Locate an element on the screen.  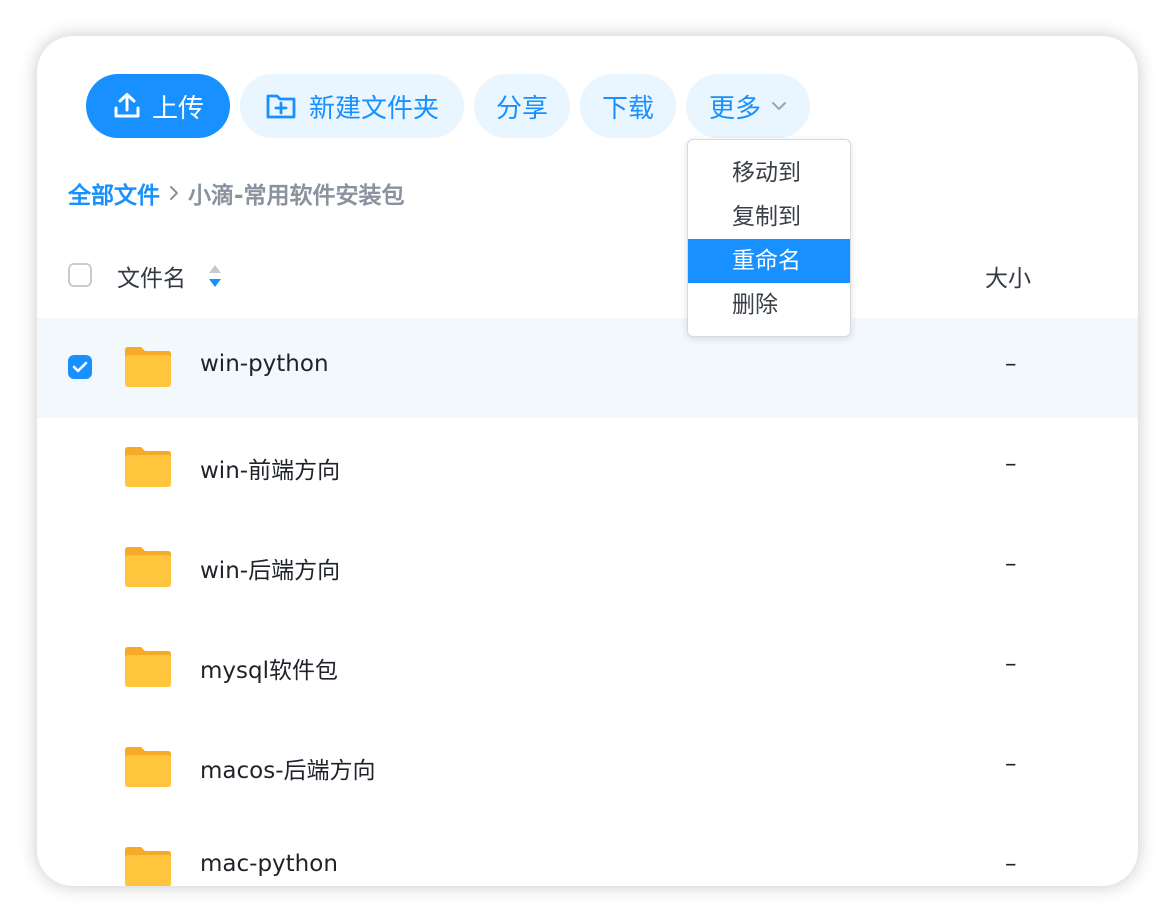
file-name: macos-后端方向 is located at coordinates (288, 768).